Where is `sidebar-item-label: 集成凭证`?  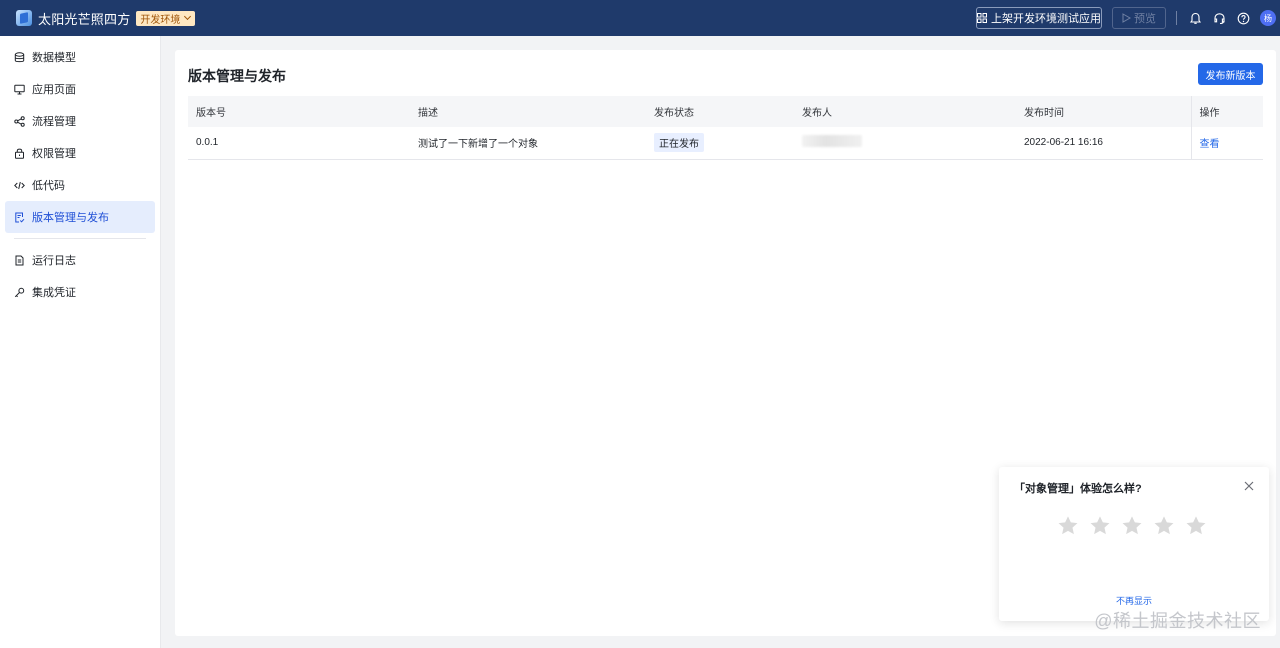
sidebar-item-label: 集成凭证 is located at coordinates (54, 293).